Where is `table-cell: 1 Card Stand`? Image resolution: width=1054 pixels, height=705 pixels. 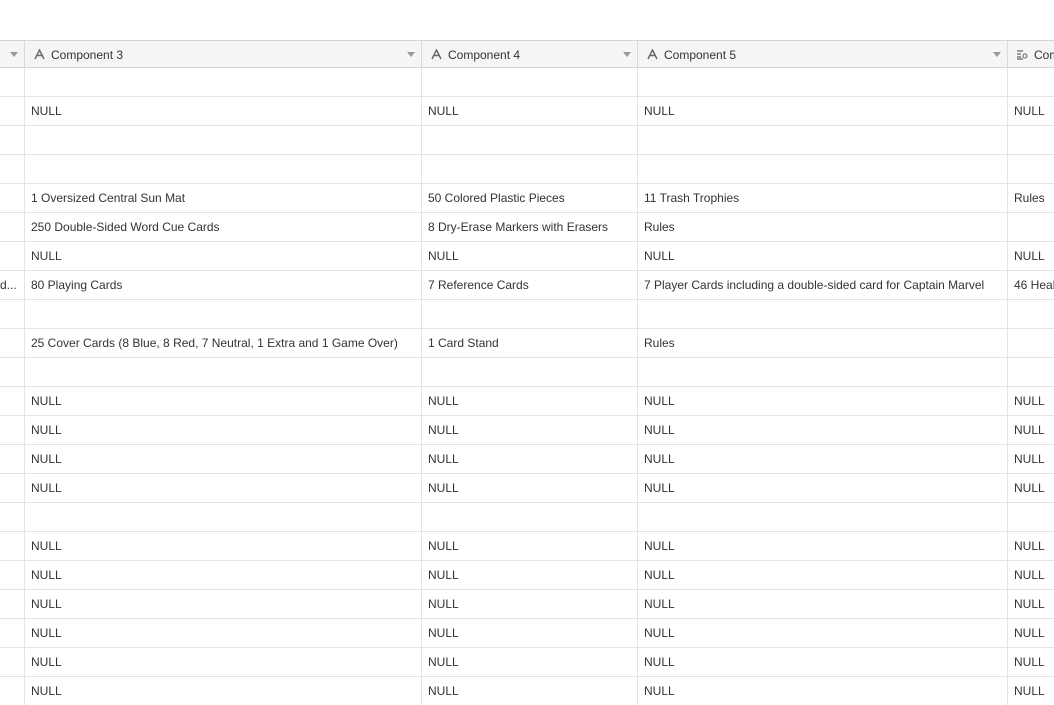
table-cell: 1 Card Stand is located at coordinates (530, 343).